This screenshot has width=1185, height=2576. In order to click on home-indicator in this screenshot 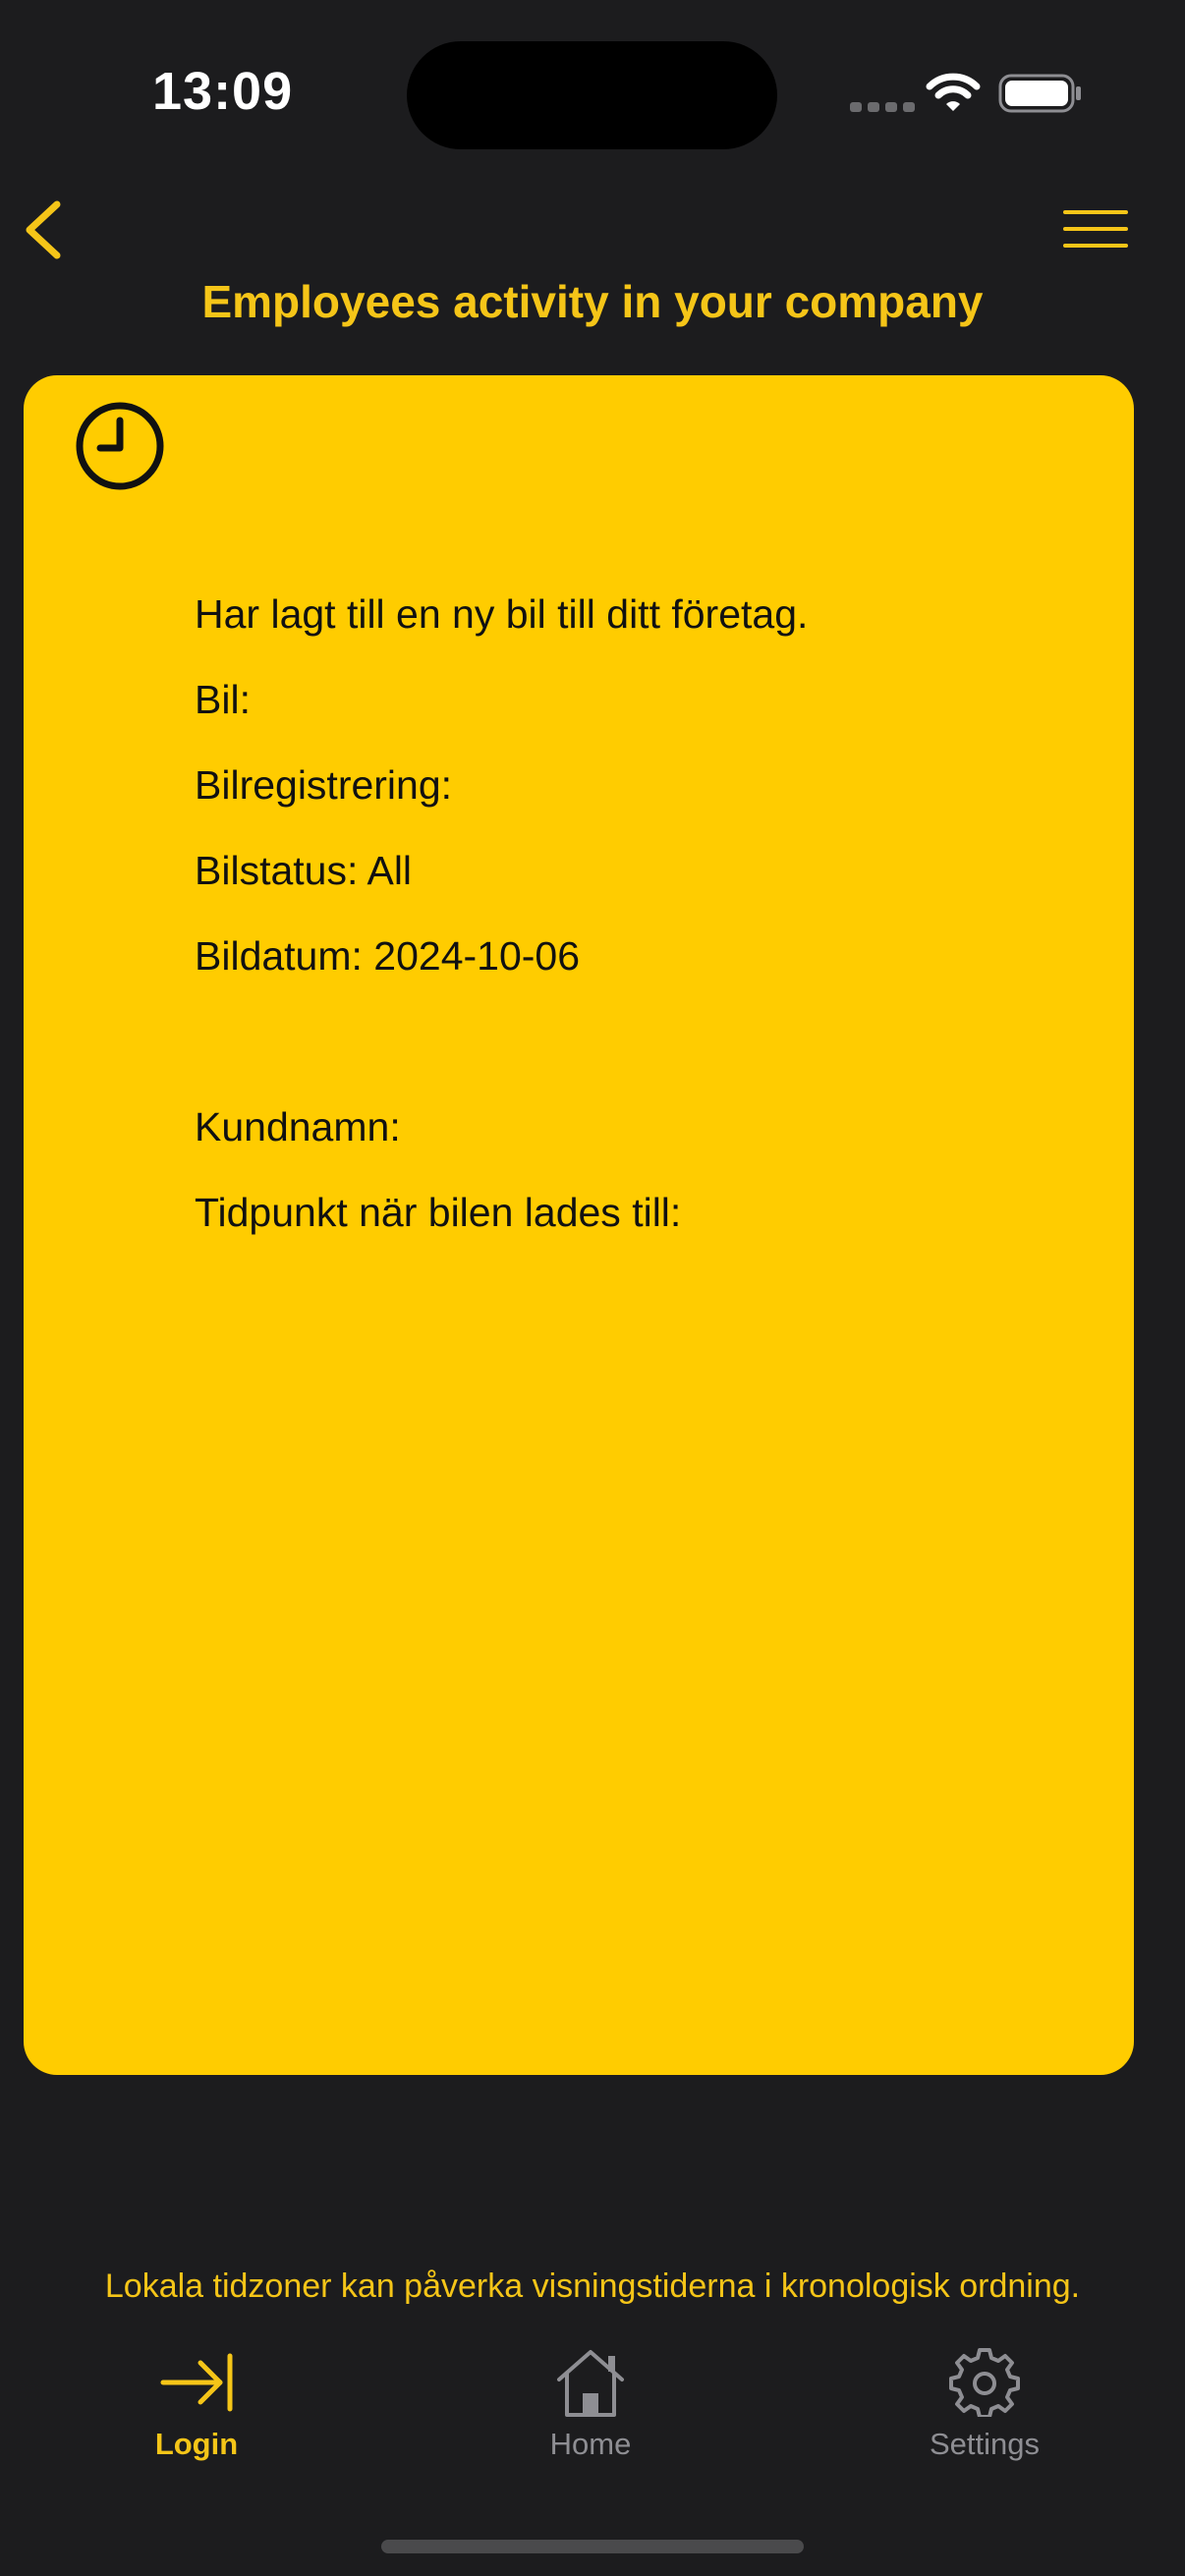, I will do `click(592, 2546)`.